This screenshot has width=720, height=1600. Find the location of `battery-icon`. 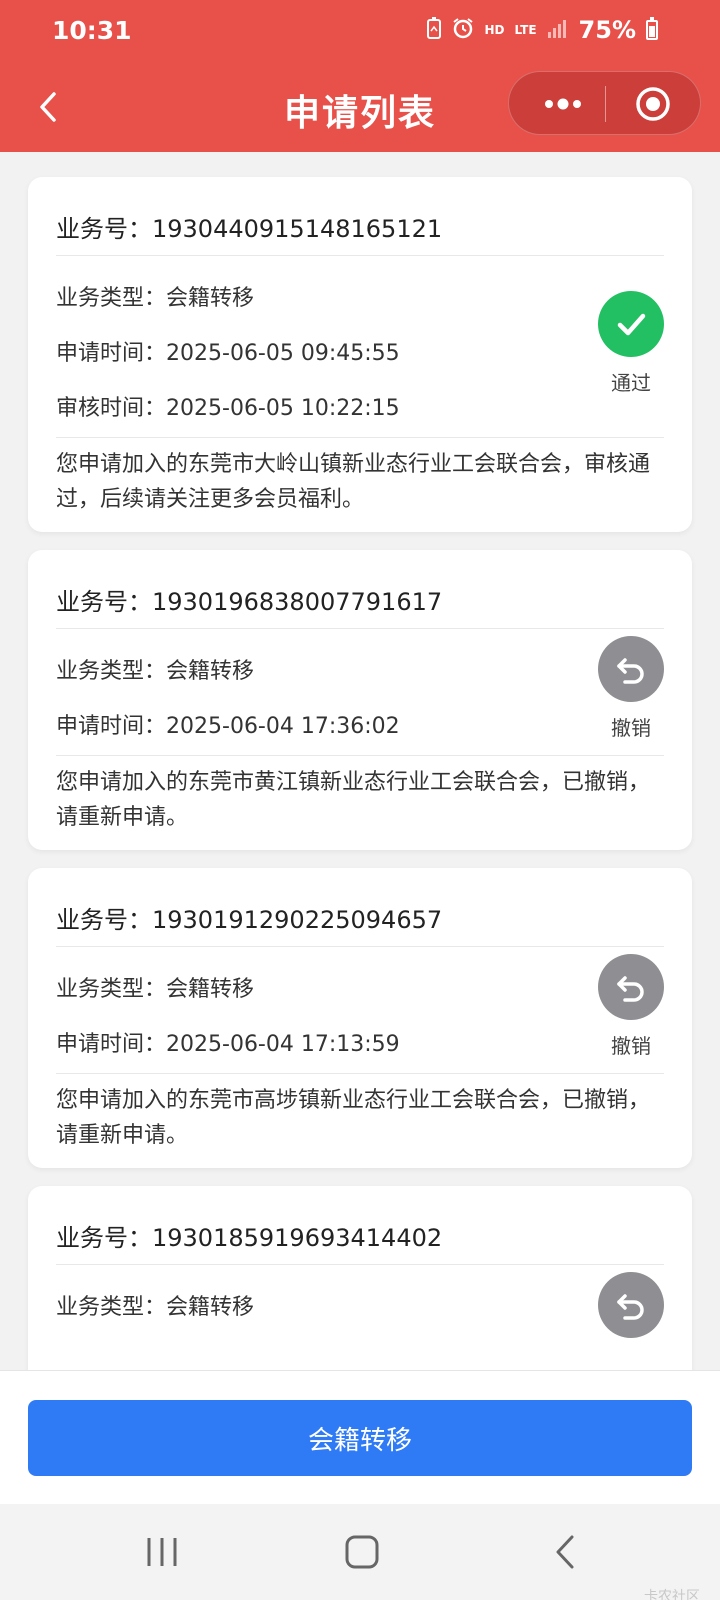

battery-icon is located at coordinates (652, 28).